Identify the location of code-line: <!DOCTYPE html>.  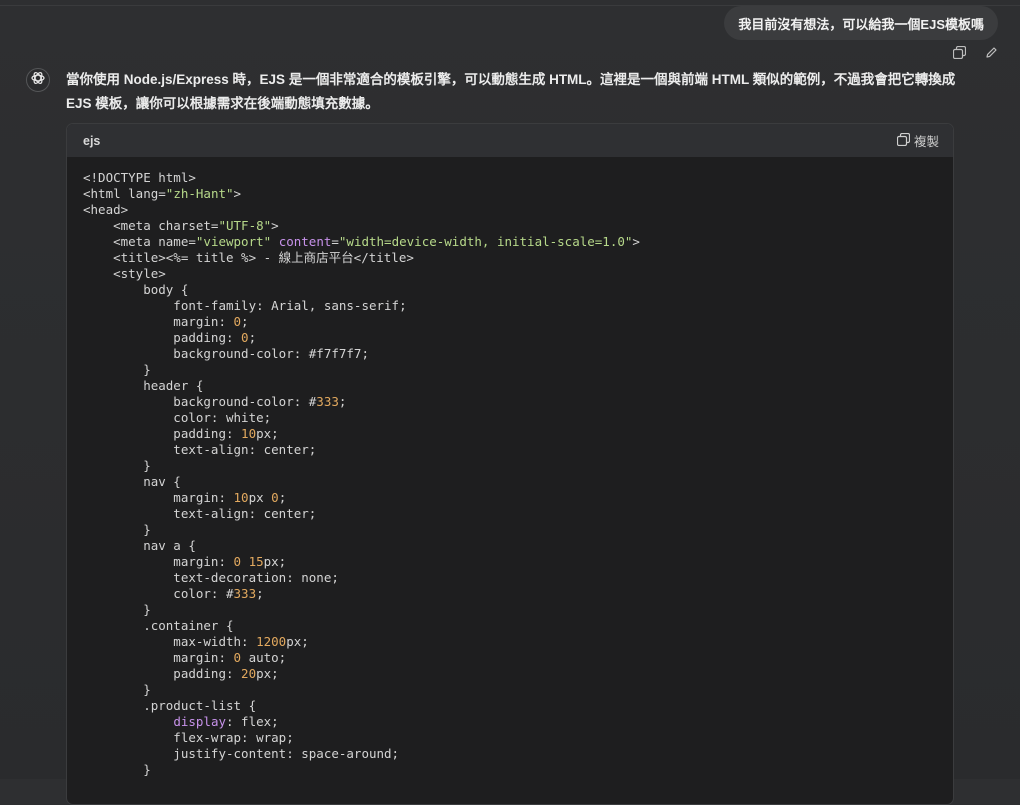
(518, 178).